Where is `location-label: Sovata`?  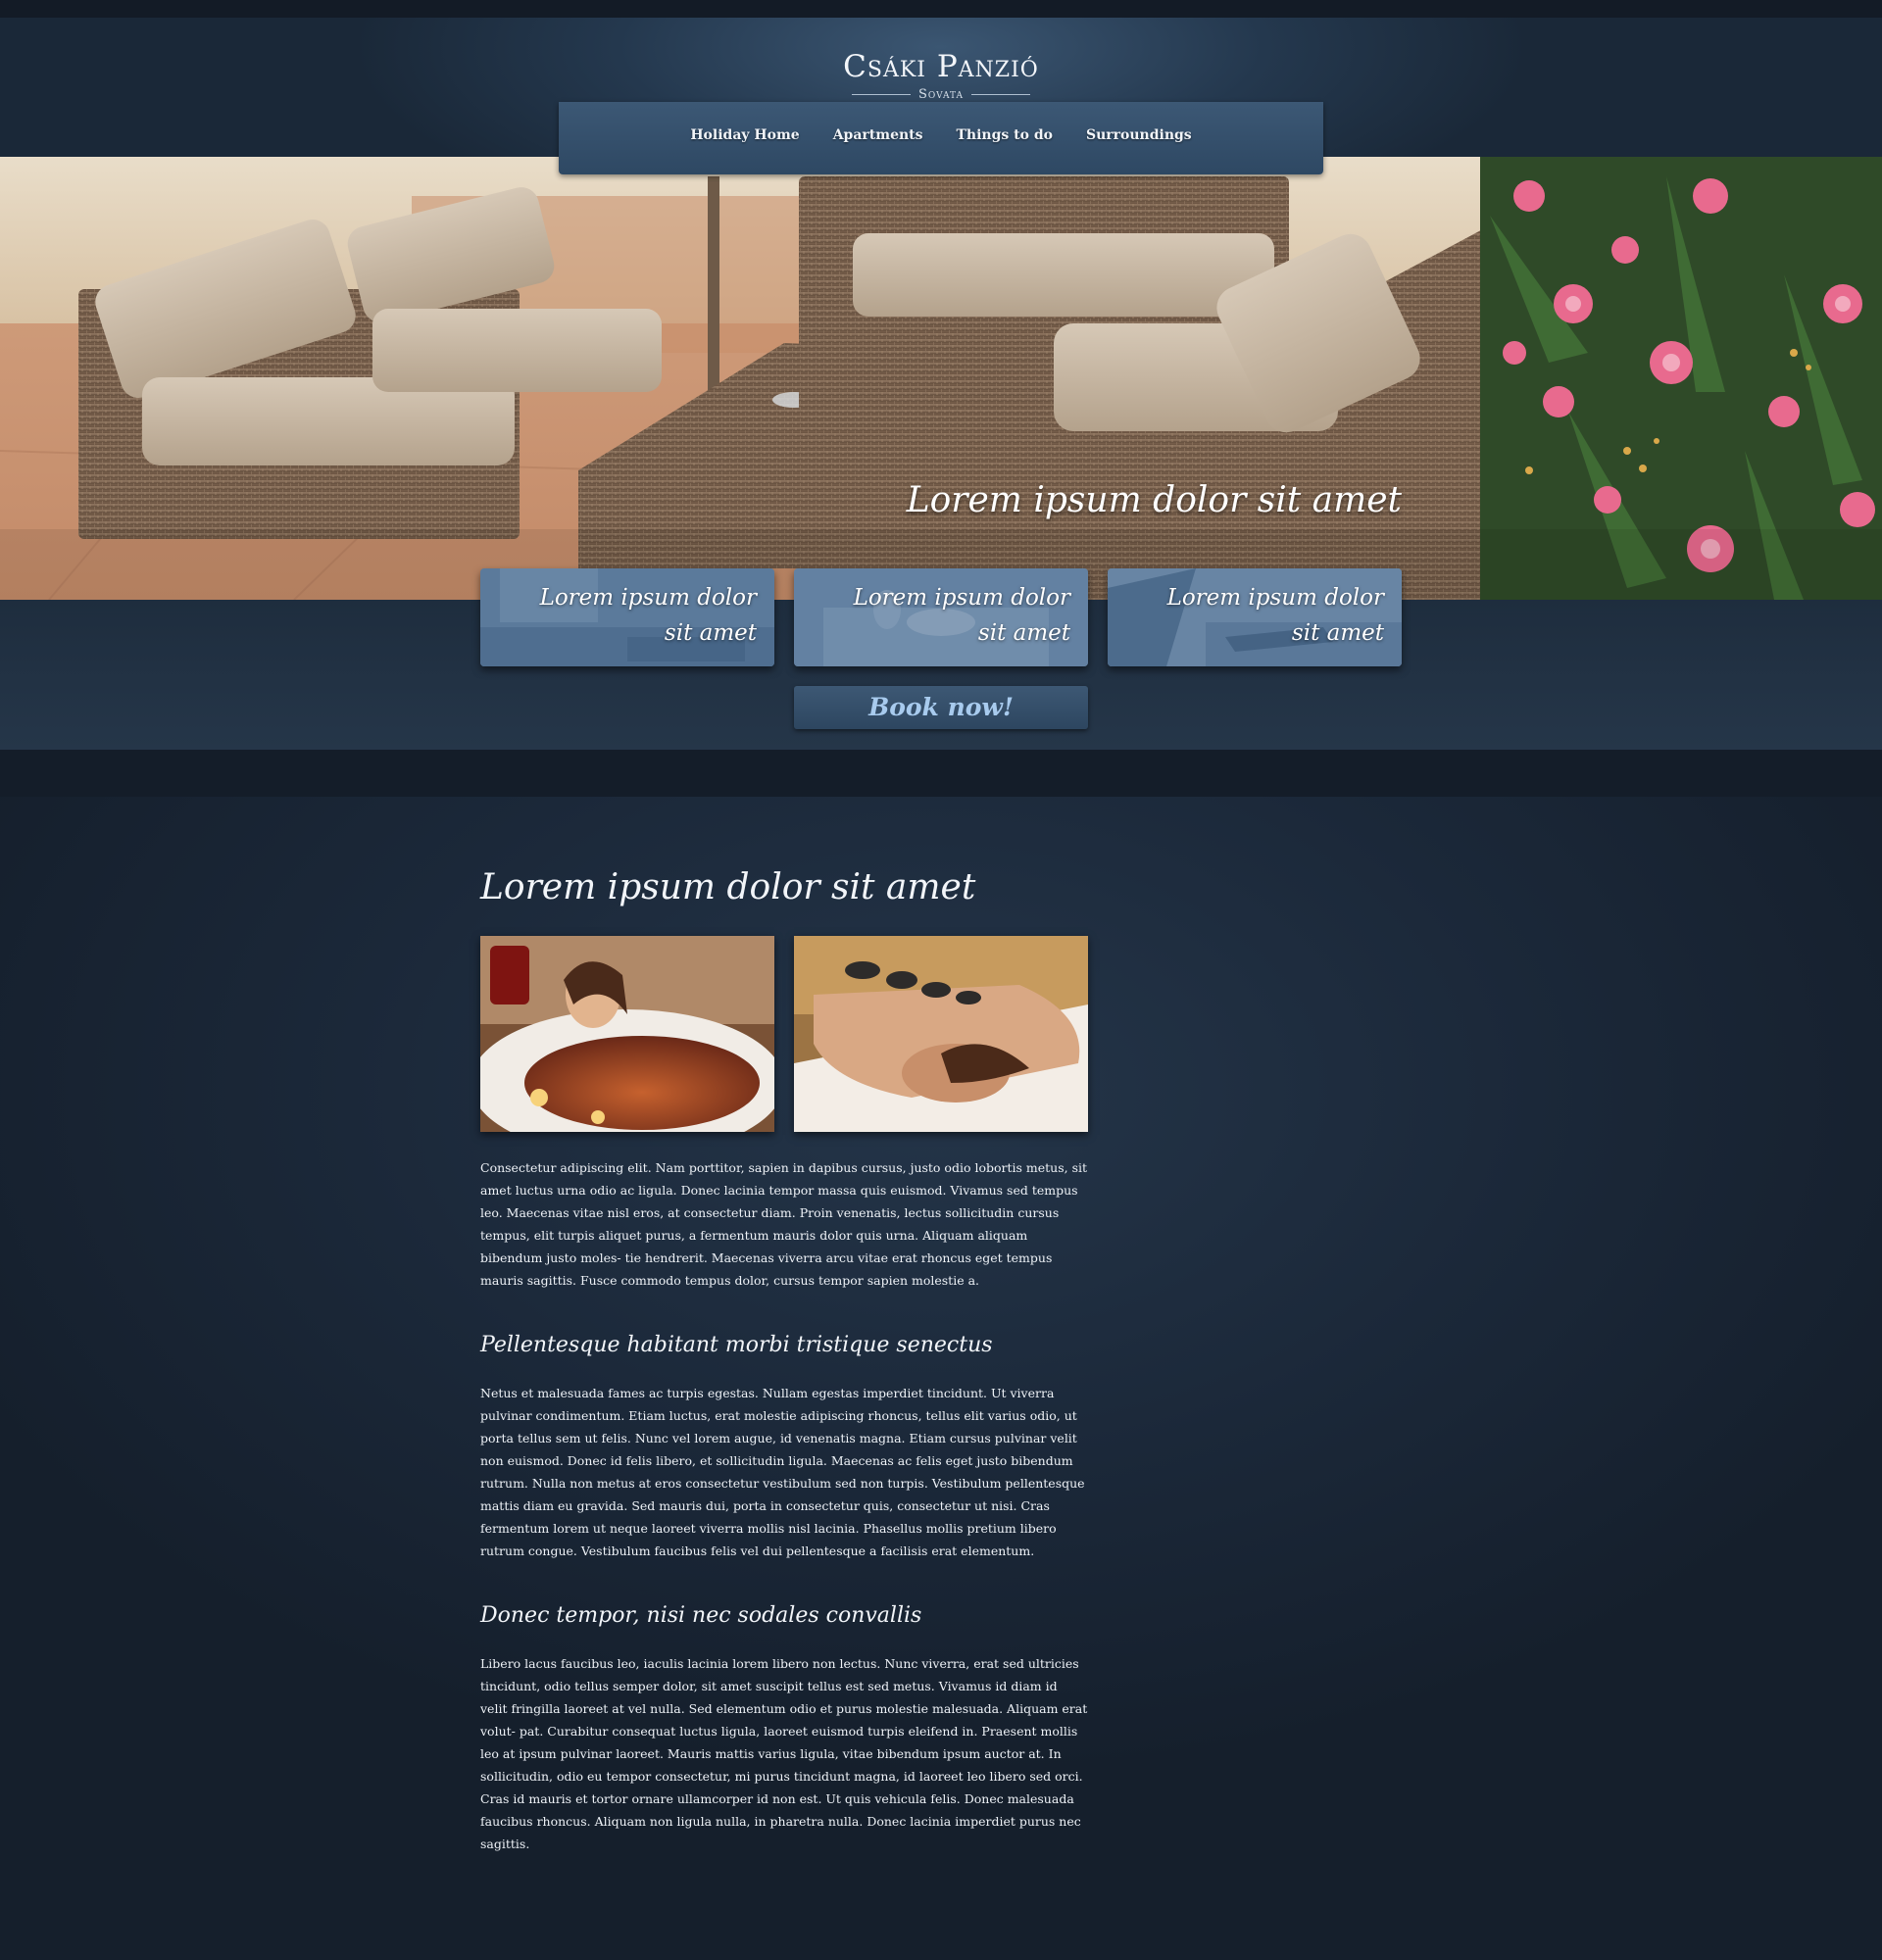 location-label: Sovata is located at coordinates (941, 94).